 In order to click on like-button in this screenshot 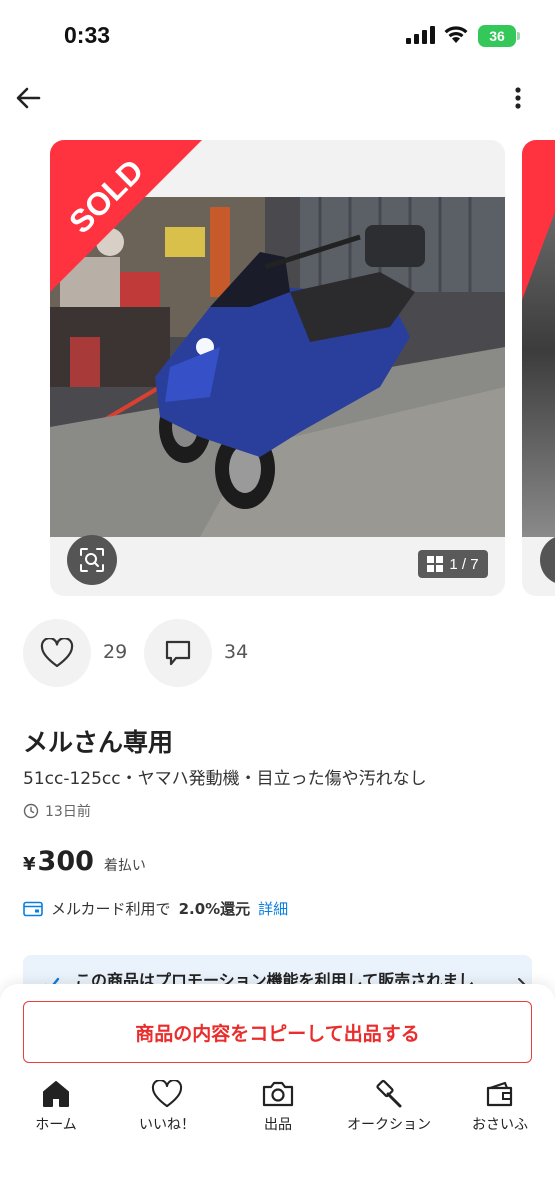, I will do `click(57, 653)`.